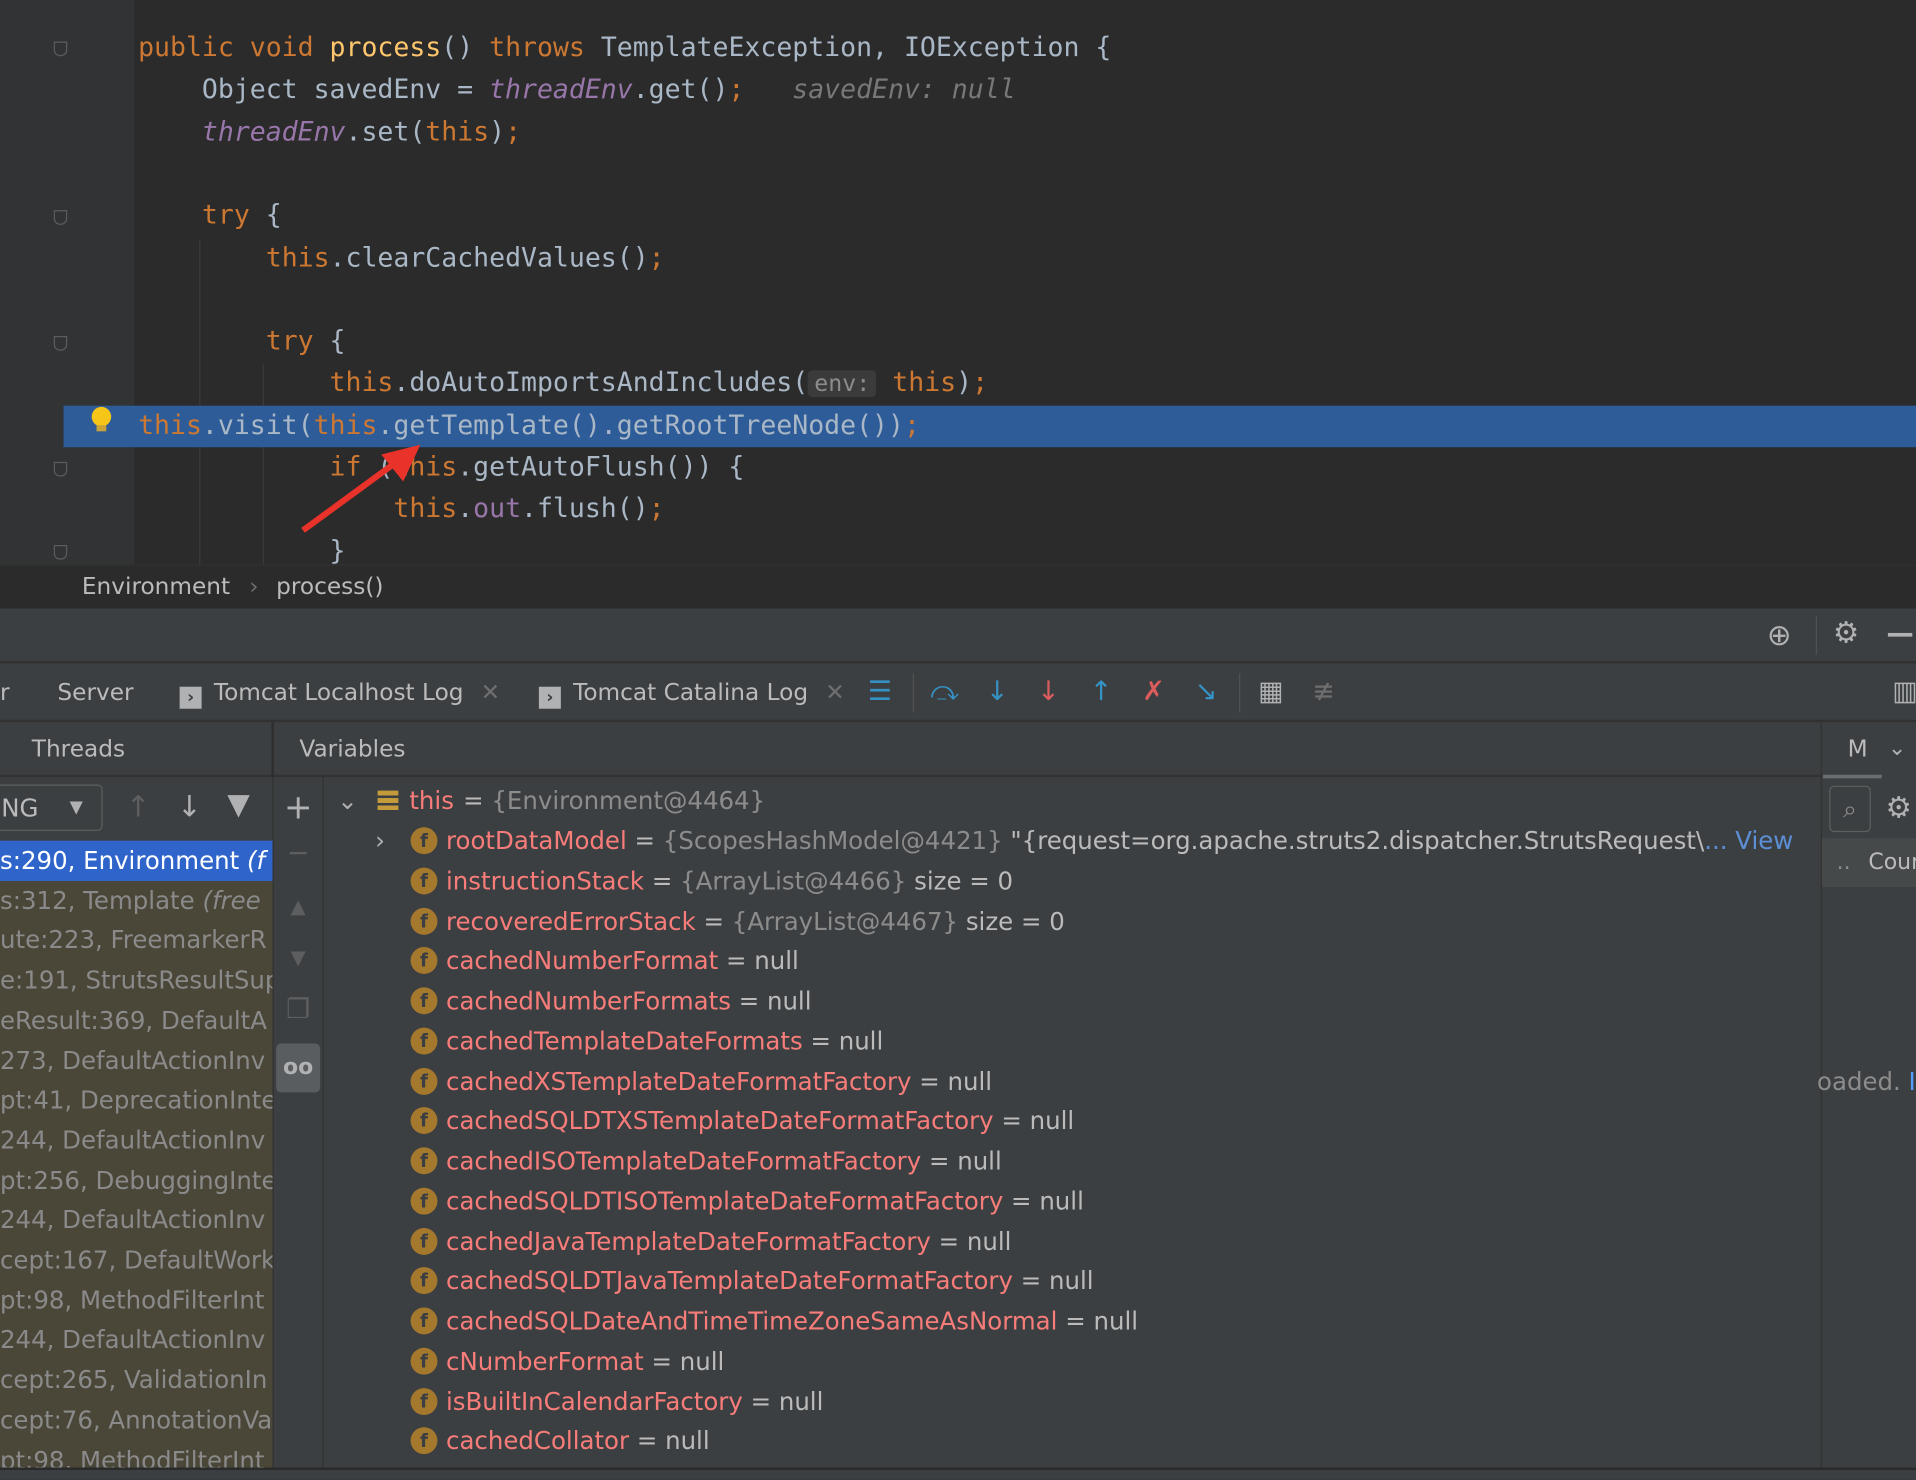  What do you see at coordinates (189, 806) in the screenshot?
I see `arrow-down-icon: ↓` at bounding box center [189, 806].